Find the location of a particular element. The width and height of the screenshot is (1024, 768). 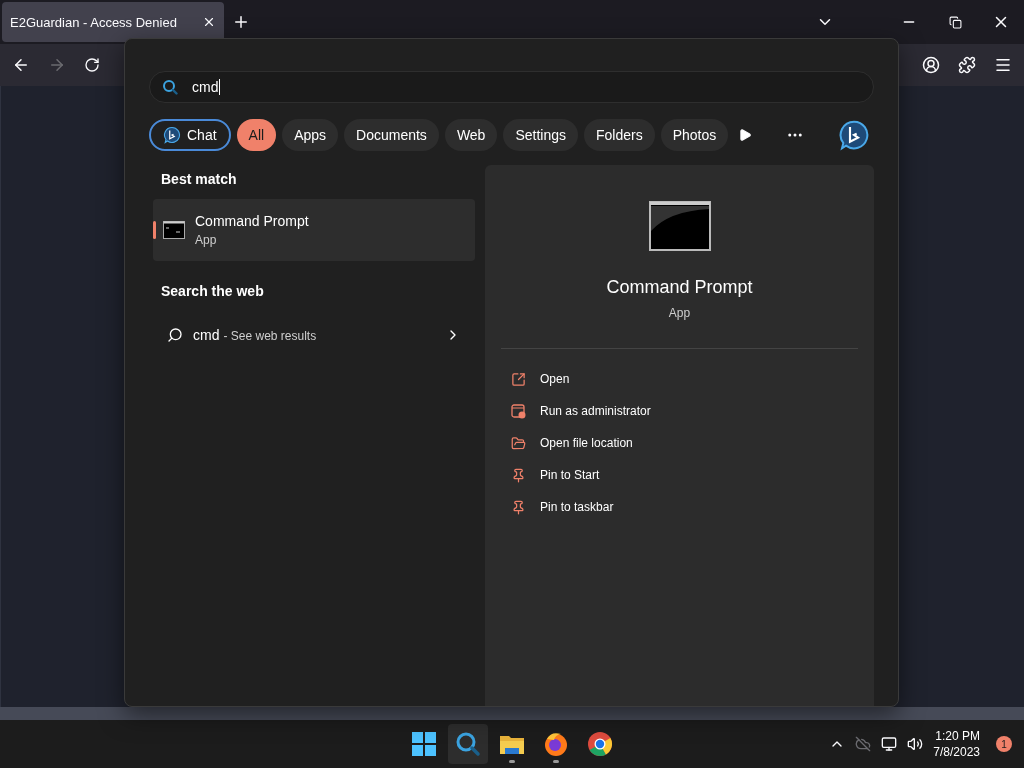

filter-tab: Documents is located at coordinates (391, 135).